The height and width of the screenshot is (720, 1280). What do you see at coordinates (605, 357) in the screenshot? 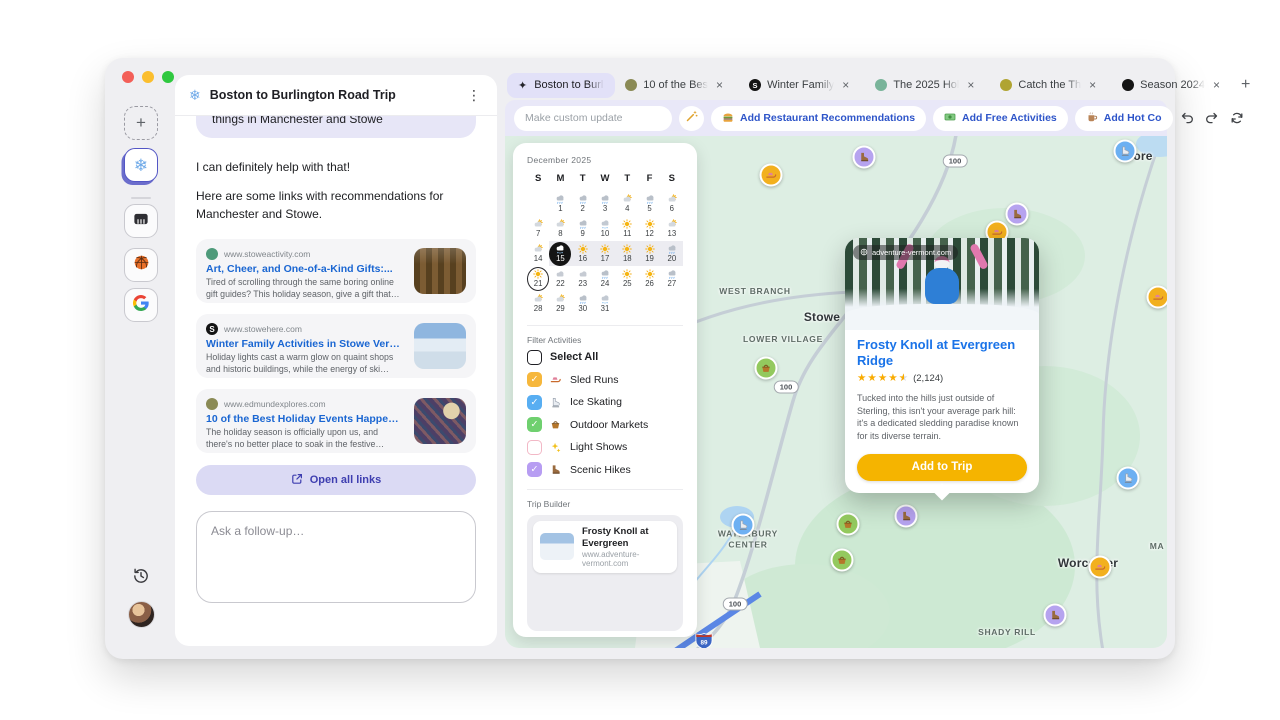
I see `filter-select-all: Select All` at bounding box center [605, 357].